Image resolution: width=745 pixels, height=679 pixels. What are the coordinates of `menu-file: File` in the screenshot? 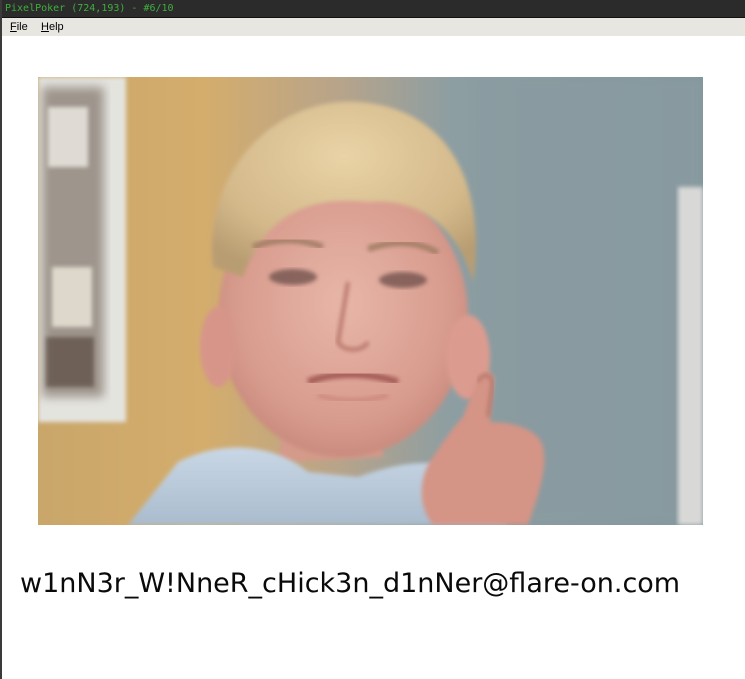 It's located at (19, 27).